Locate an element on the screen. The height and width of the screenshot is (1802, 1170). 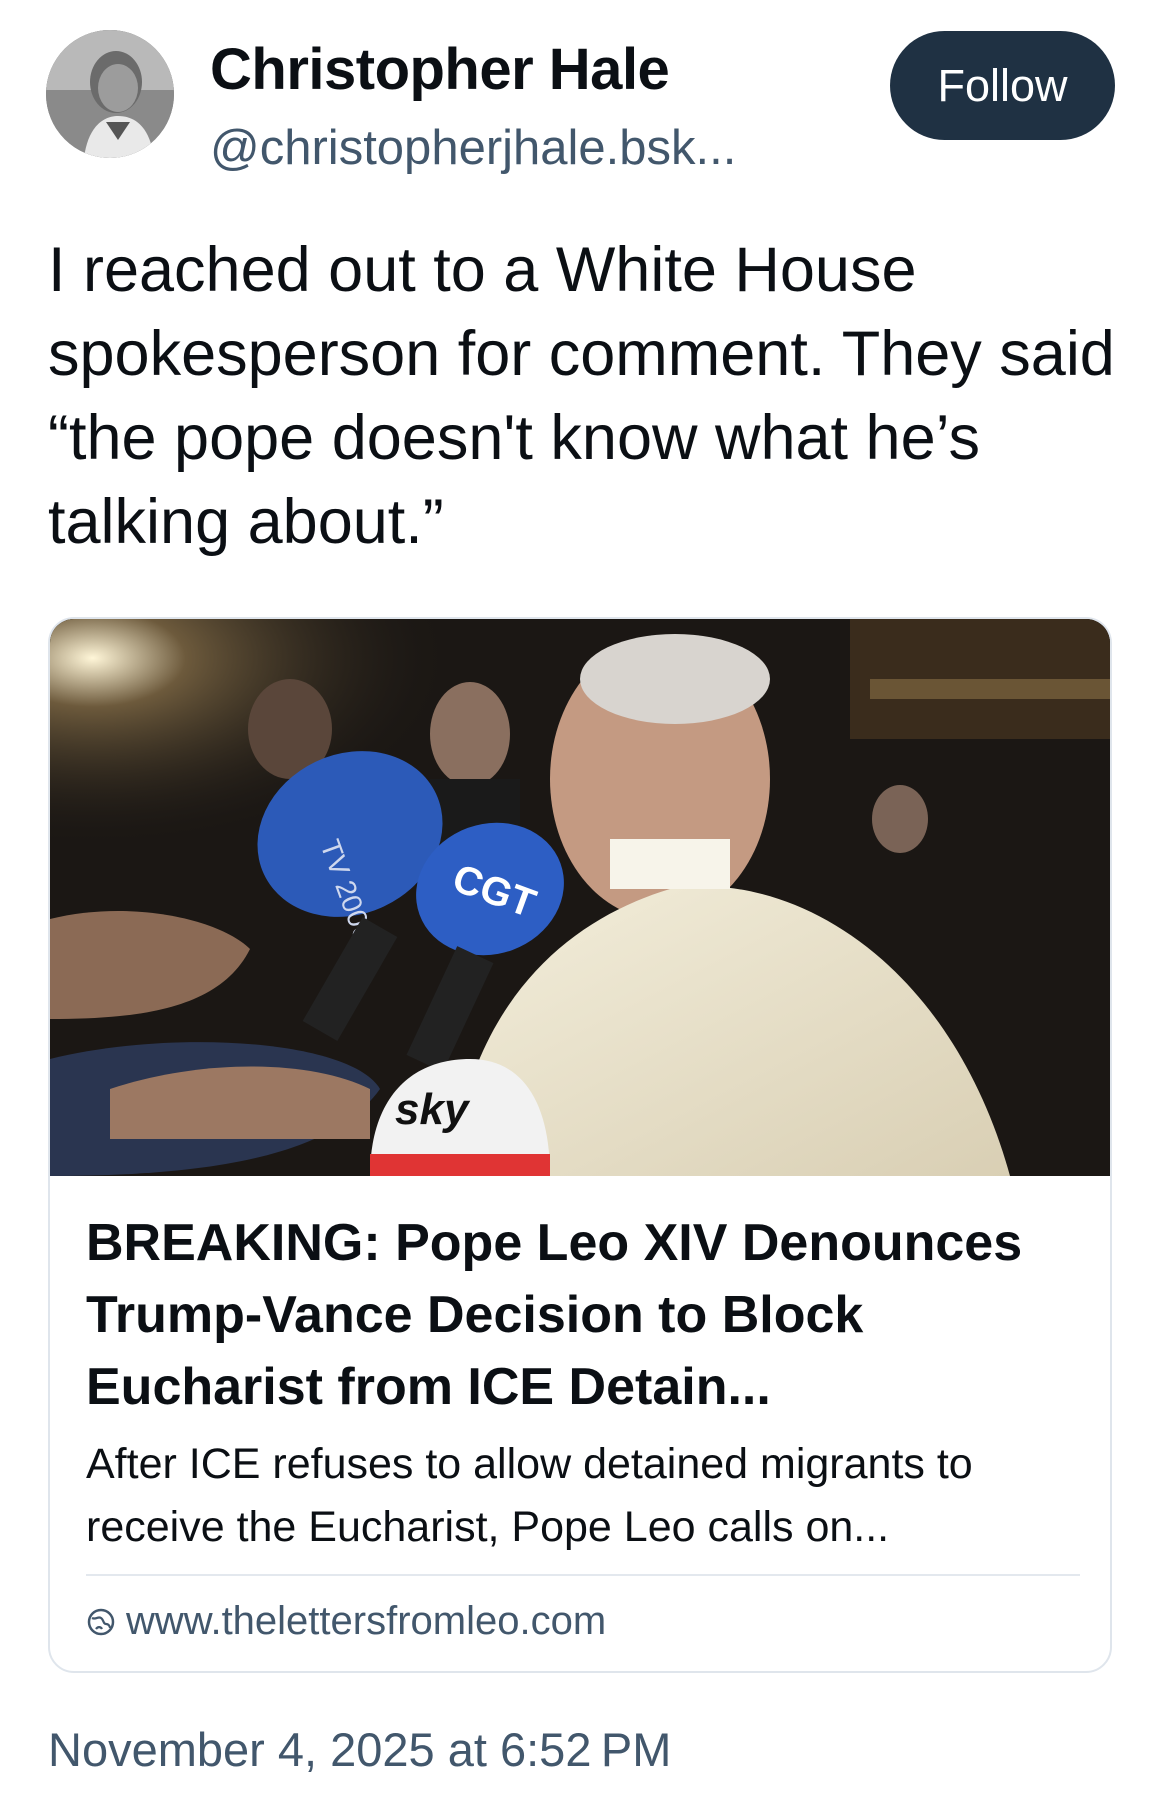
avatar is located at coordinates (110, 94).